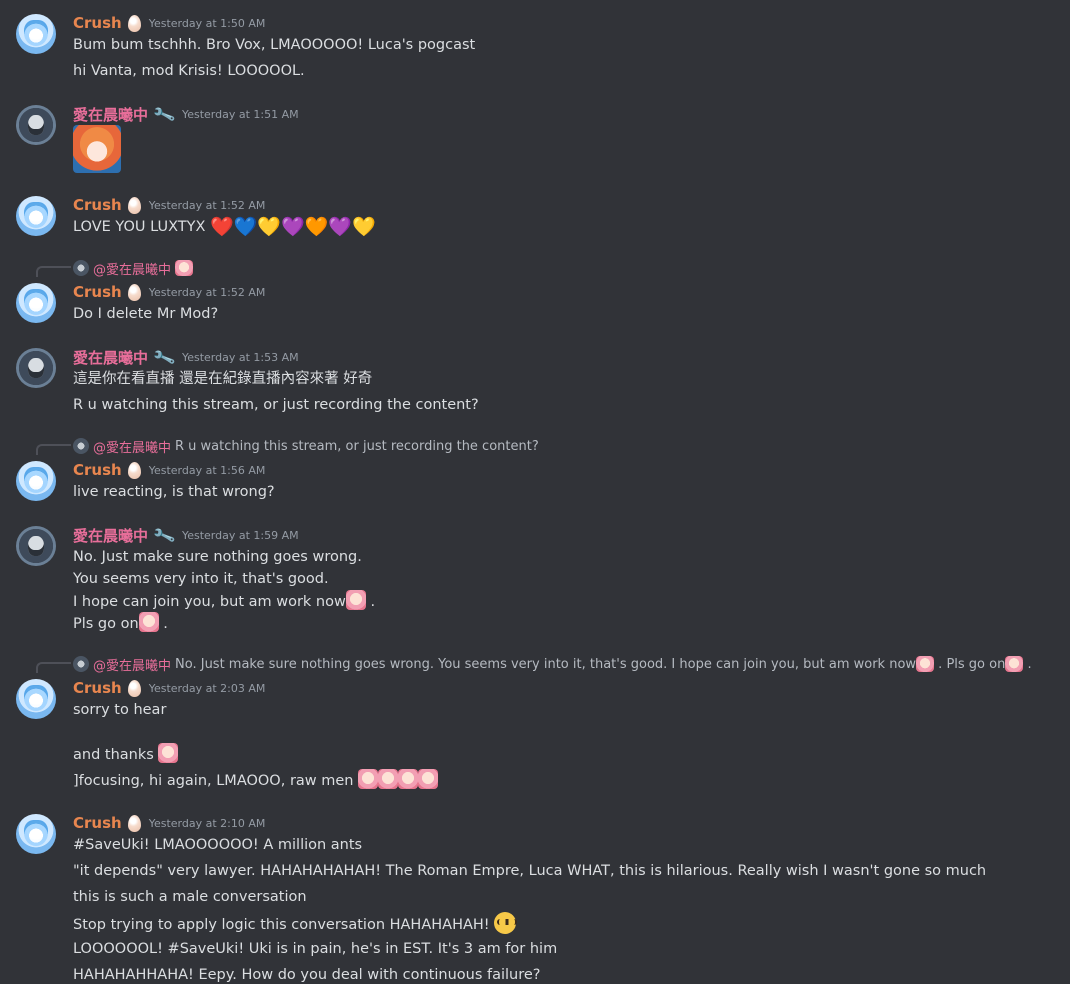 This screenshot has width=1070, height=984. I want to click on message-line: ]focusing, hi again, LMAOOO, raw men, so click(256, 780).